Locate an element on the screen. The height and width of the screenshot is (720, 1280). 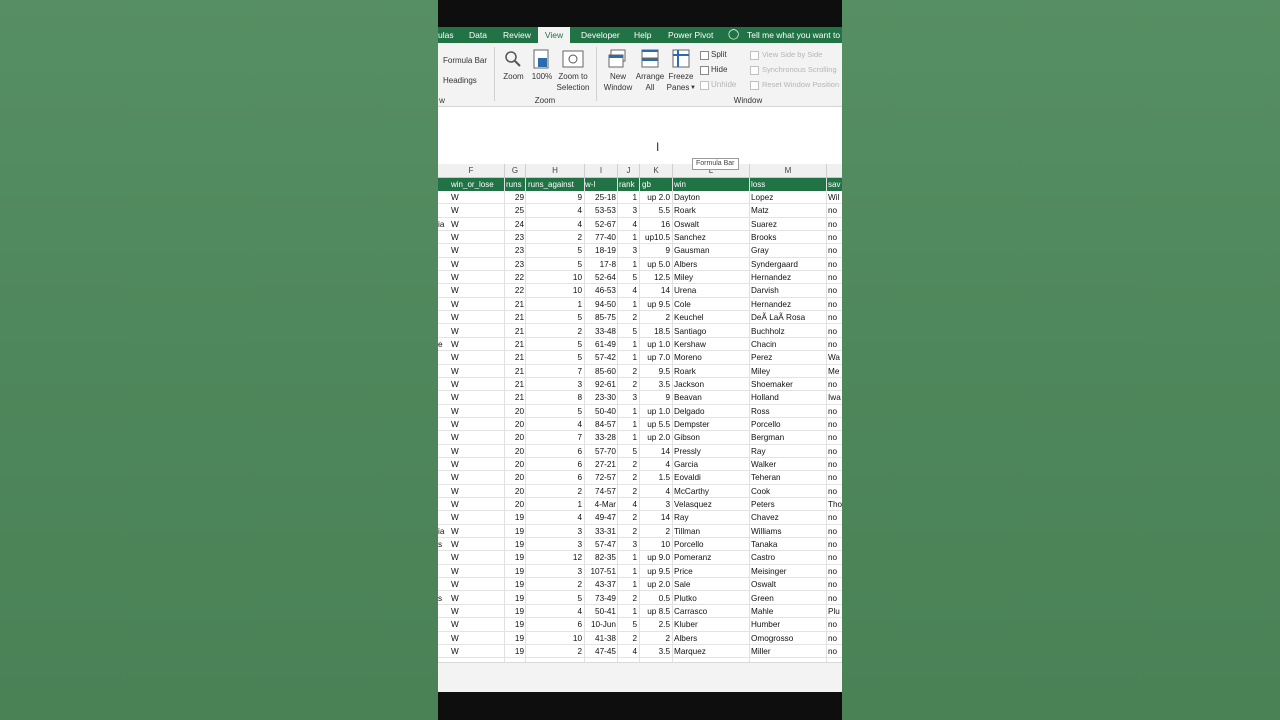
column-header-h: H is located at coordinates (555, 170).